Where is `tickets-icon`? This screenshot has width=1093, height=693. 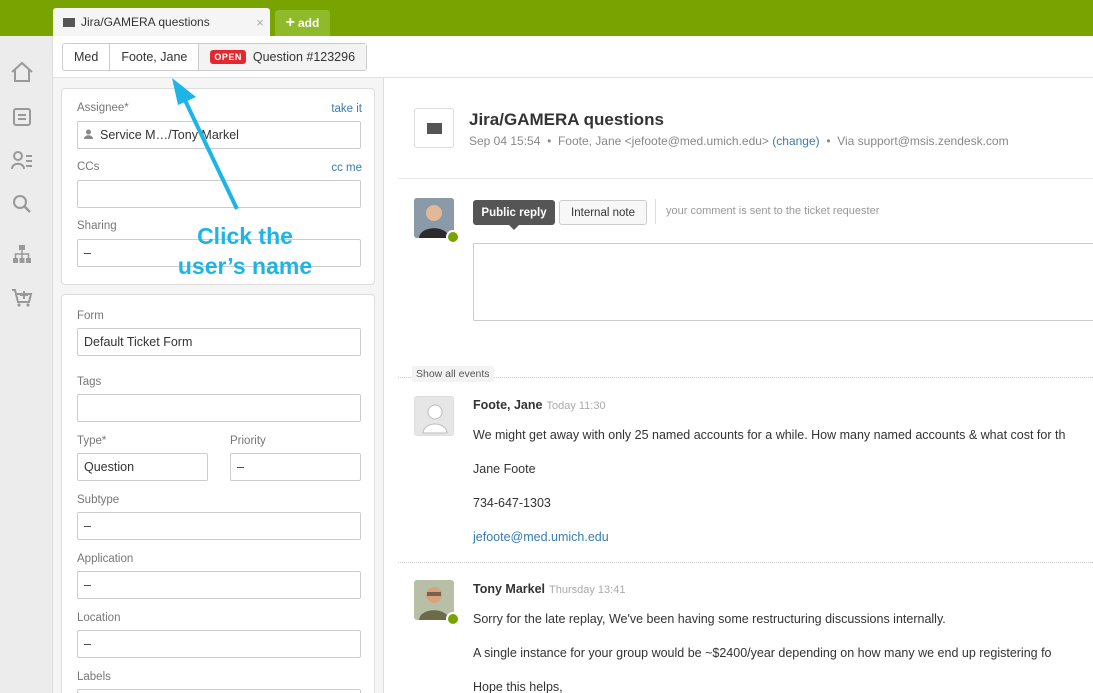 tickets-icon is located at coordinates (22, 117).